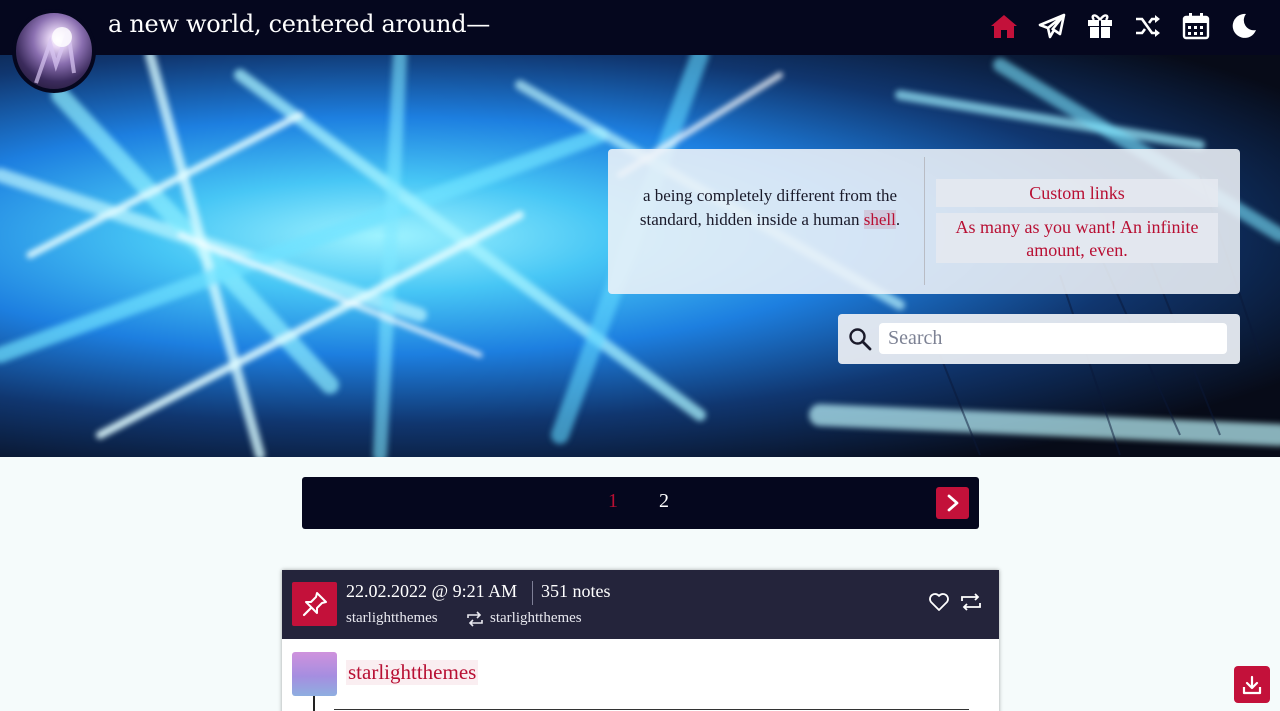  Describe the element at coordinates (576, 591) in the screenshot. I see `post-notes: 351 notes` at that location.